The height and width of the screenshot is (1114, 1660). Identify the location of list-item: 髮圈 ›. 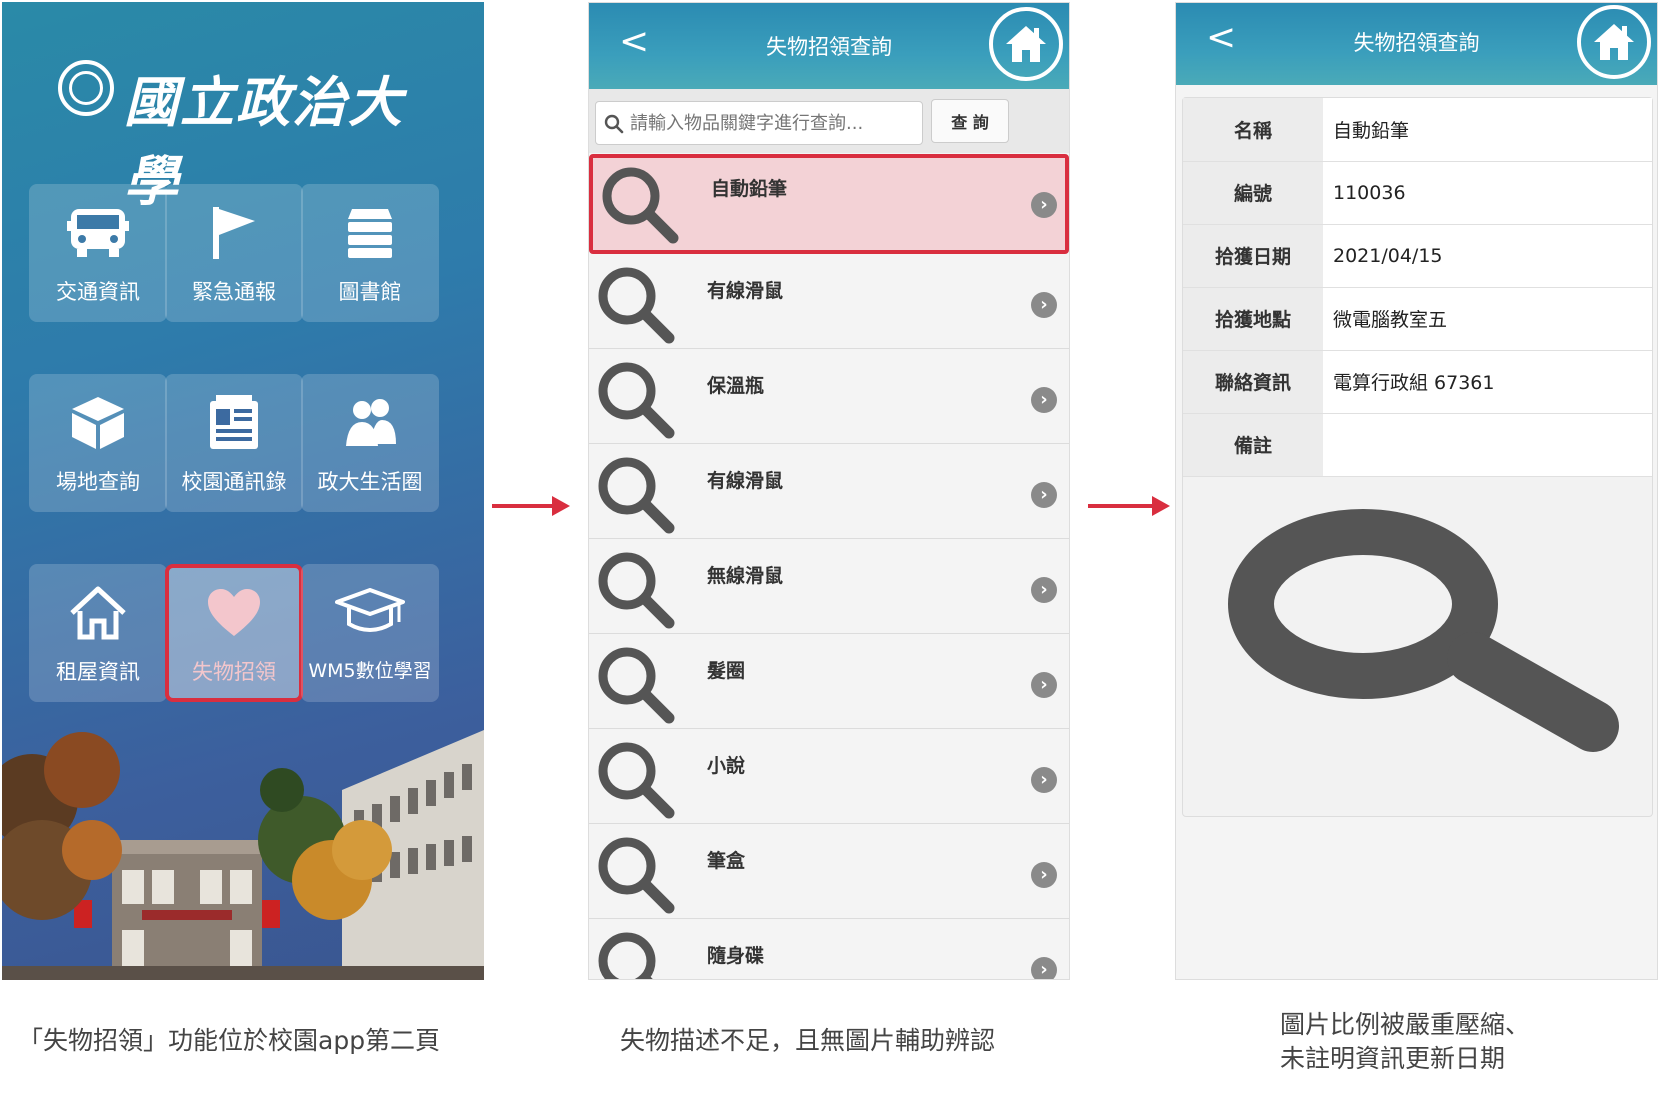
(829, 681).